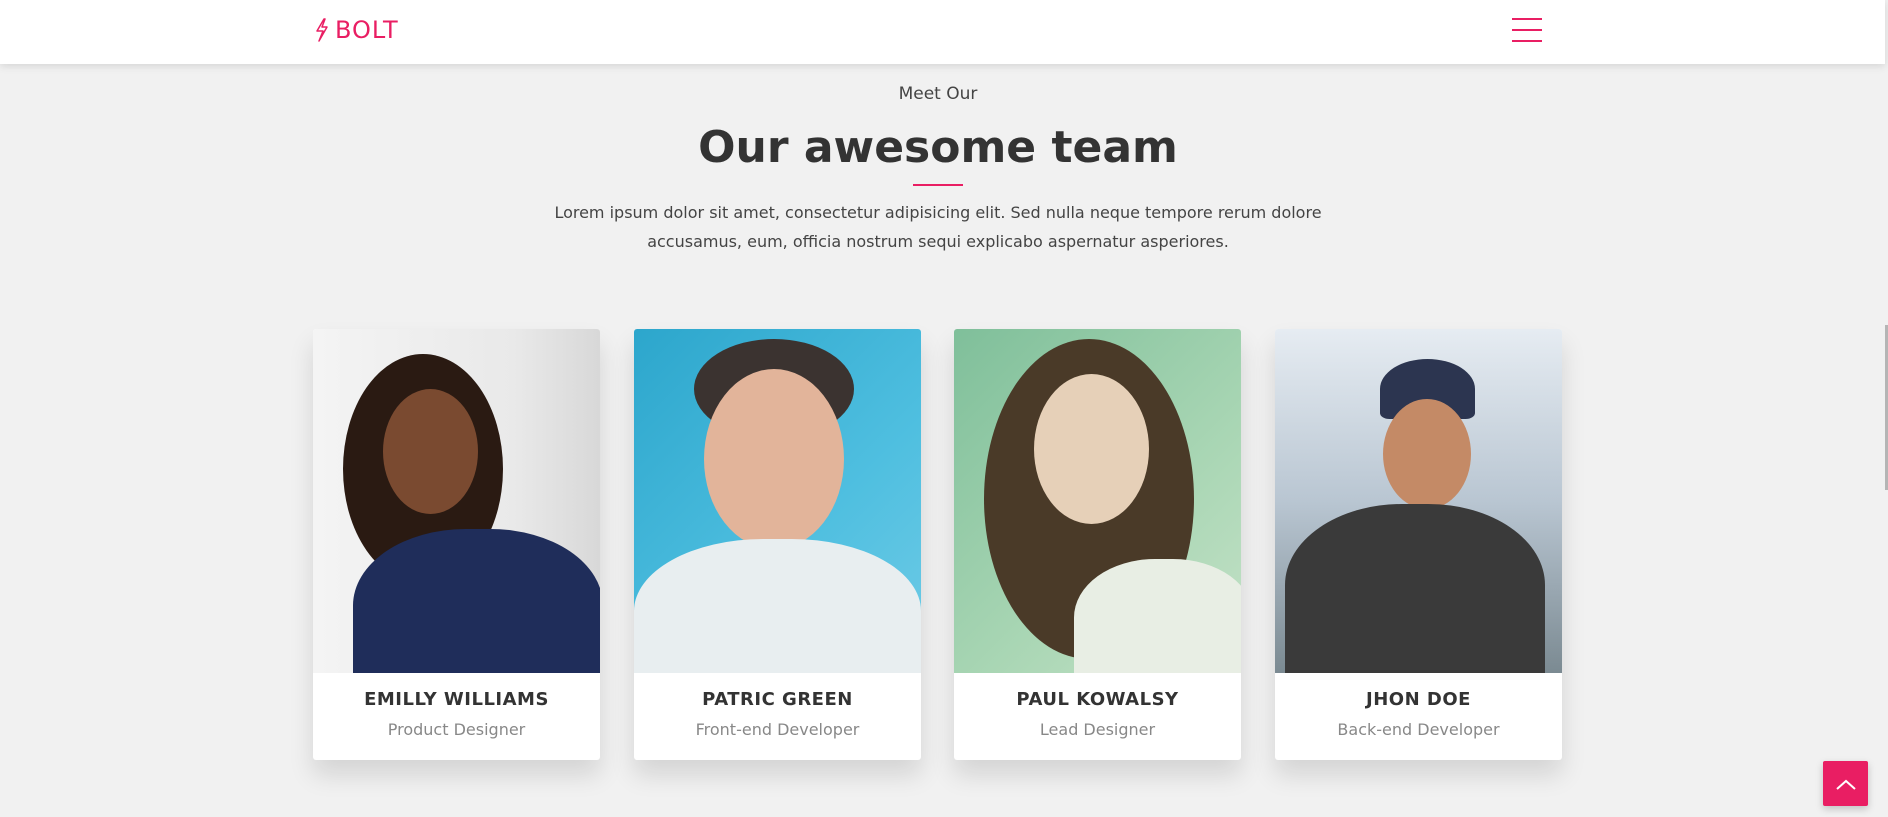 This screenshot has width=1888, height=817. I want to click on title-divider, so click(938, 185).